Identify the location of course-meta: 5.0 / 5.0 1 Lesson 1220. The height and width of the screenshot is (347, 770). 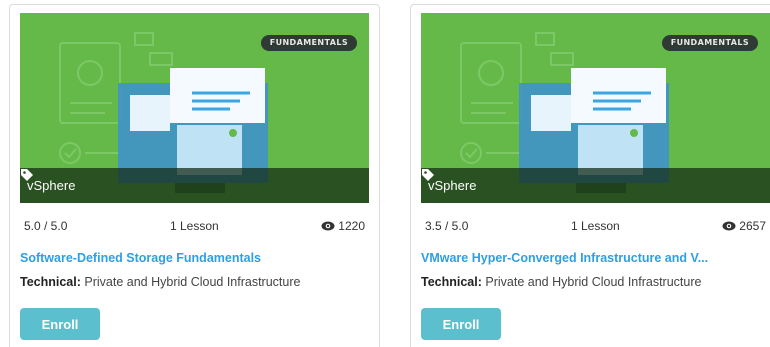
(194, 226).